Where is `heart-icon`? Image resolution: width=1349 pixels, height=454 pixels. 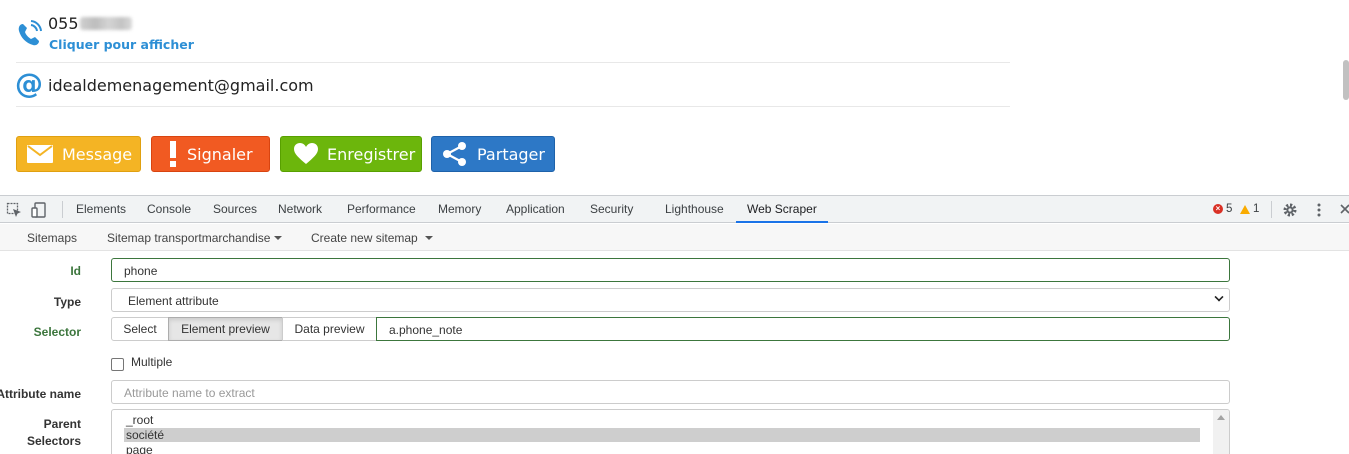 heart-icon is located at coordinates (306, 154).